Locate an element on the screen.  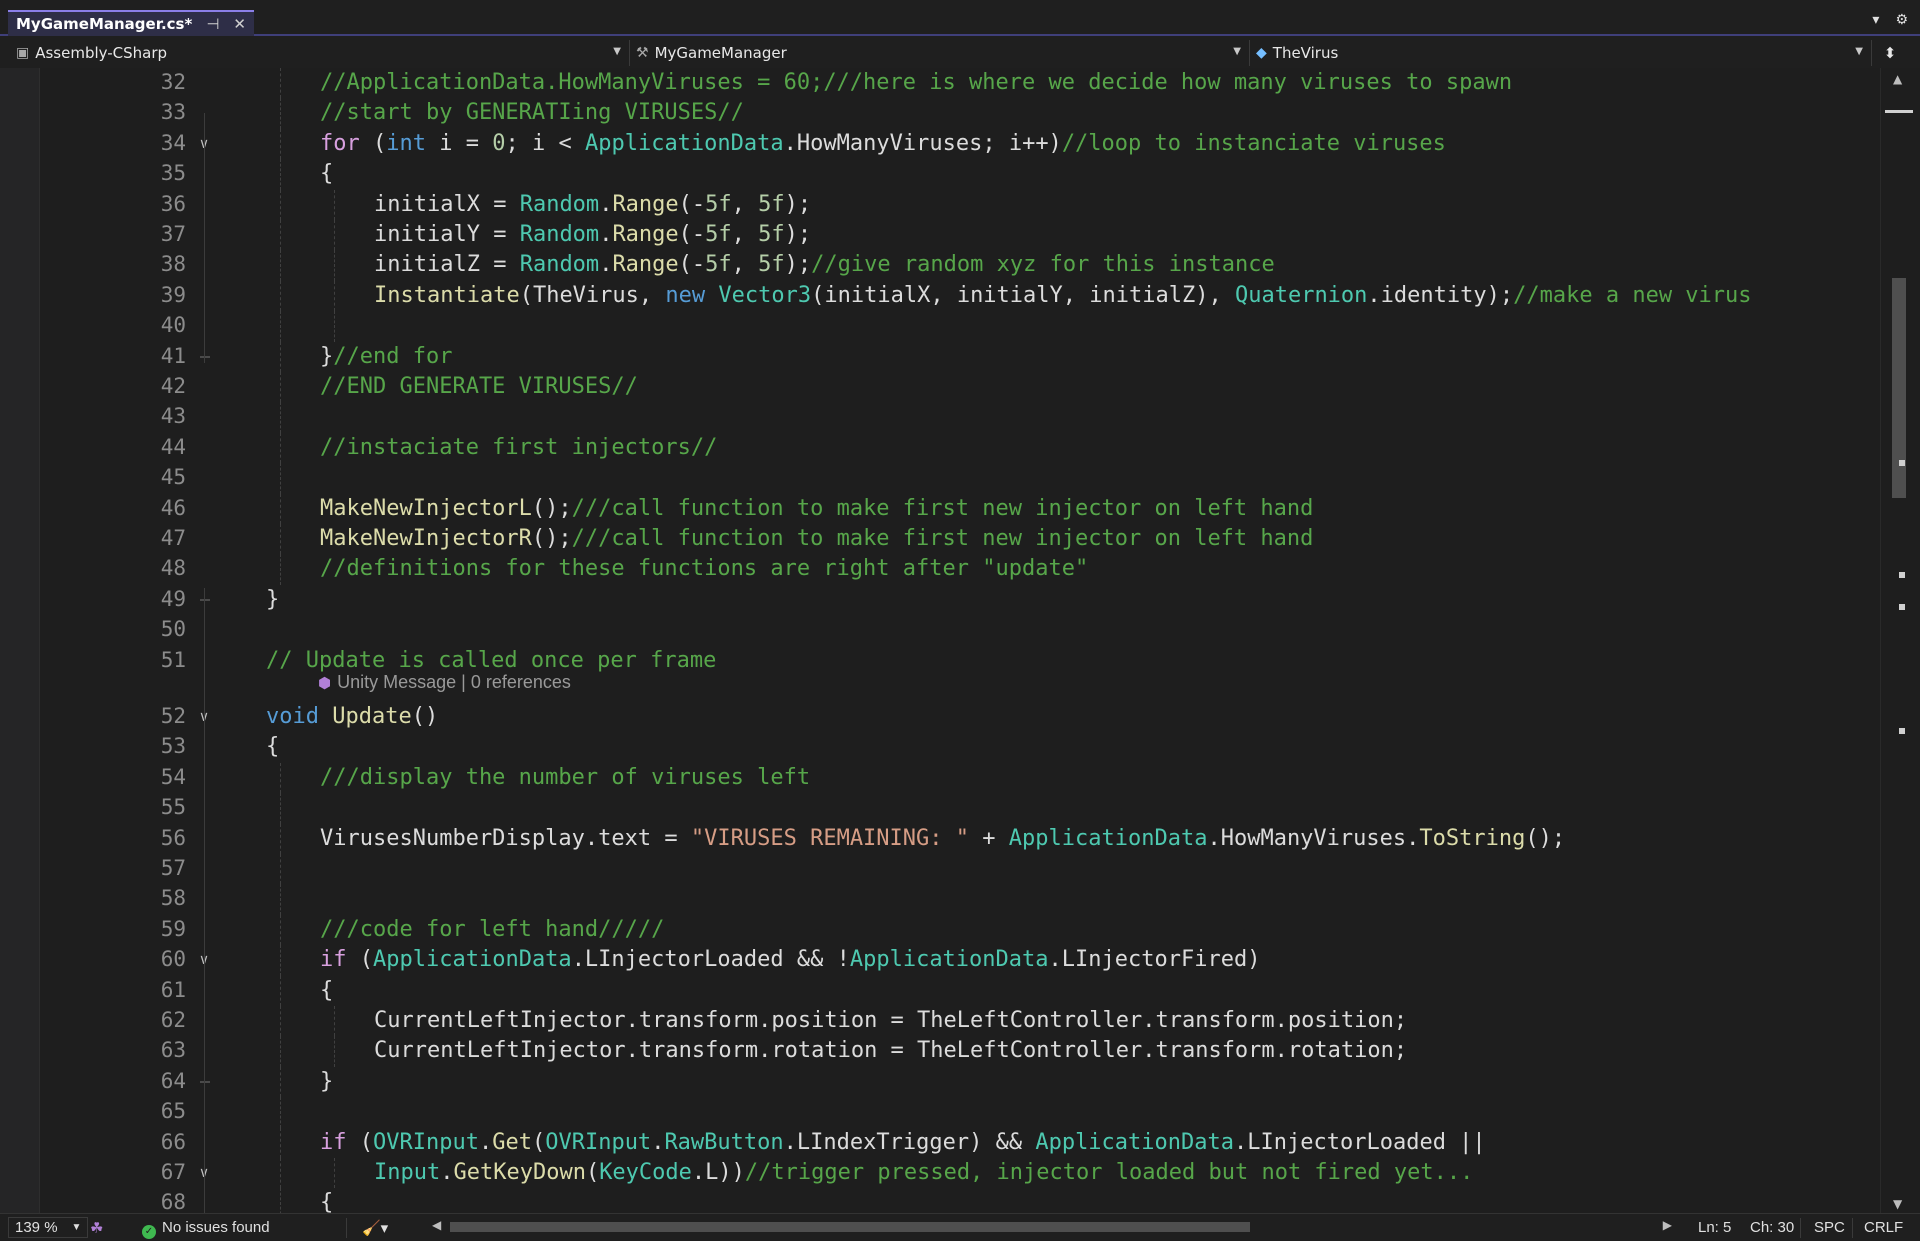
line-number: 52 is located at coordinates (173, 716).